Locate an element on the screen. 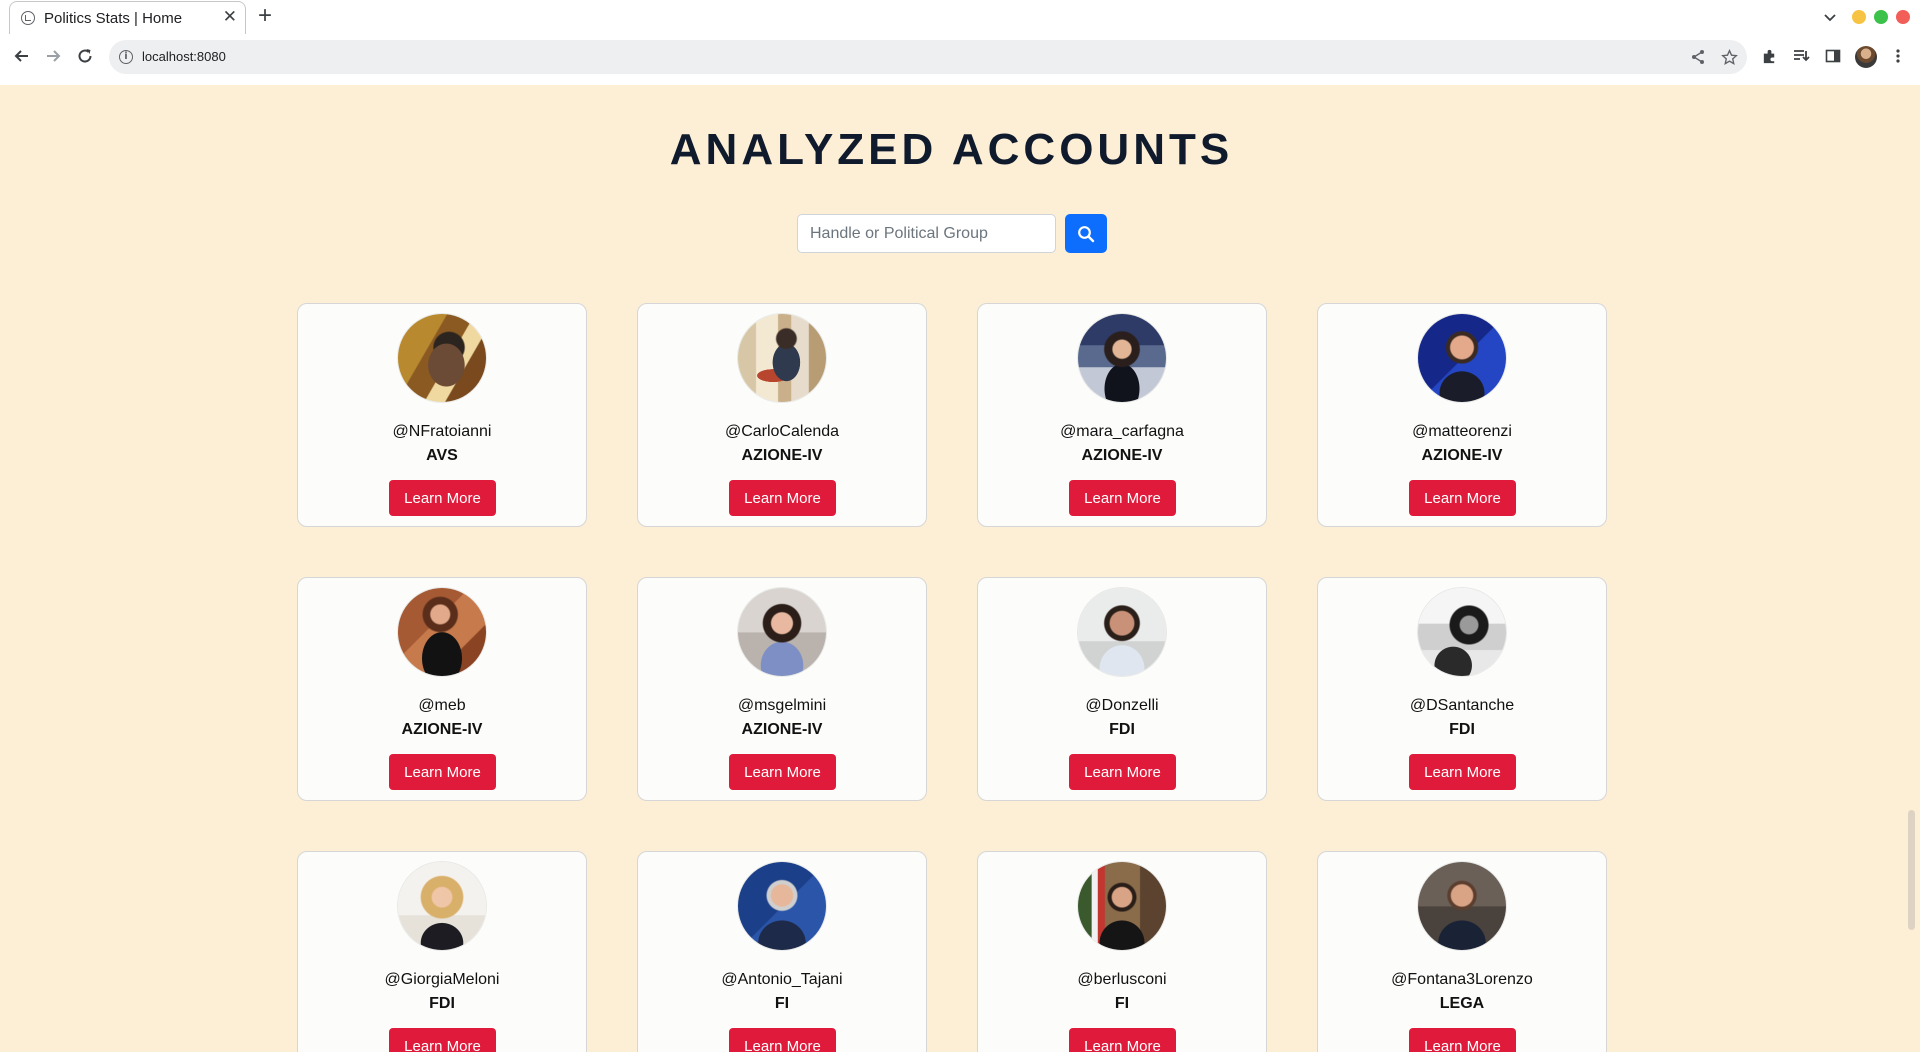 The image size is (1920, 1052). address-bar: i localhost:8080 is located at coordinates (928, 57).